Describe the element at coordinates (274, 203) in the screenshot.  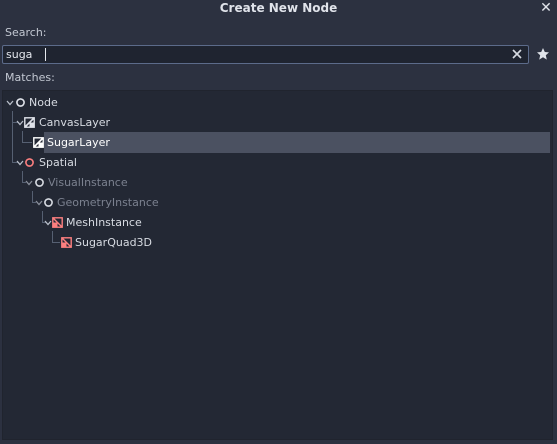
I see `tree-item-geometryinstance: GeometryInstance` at that location.